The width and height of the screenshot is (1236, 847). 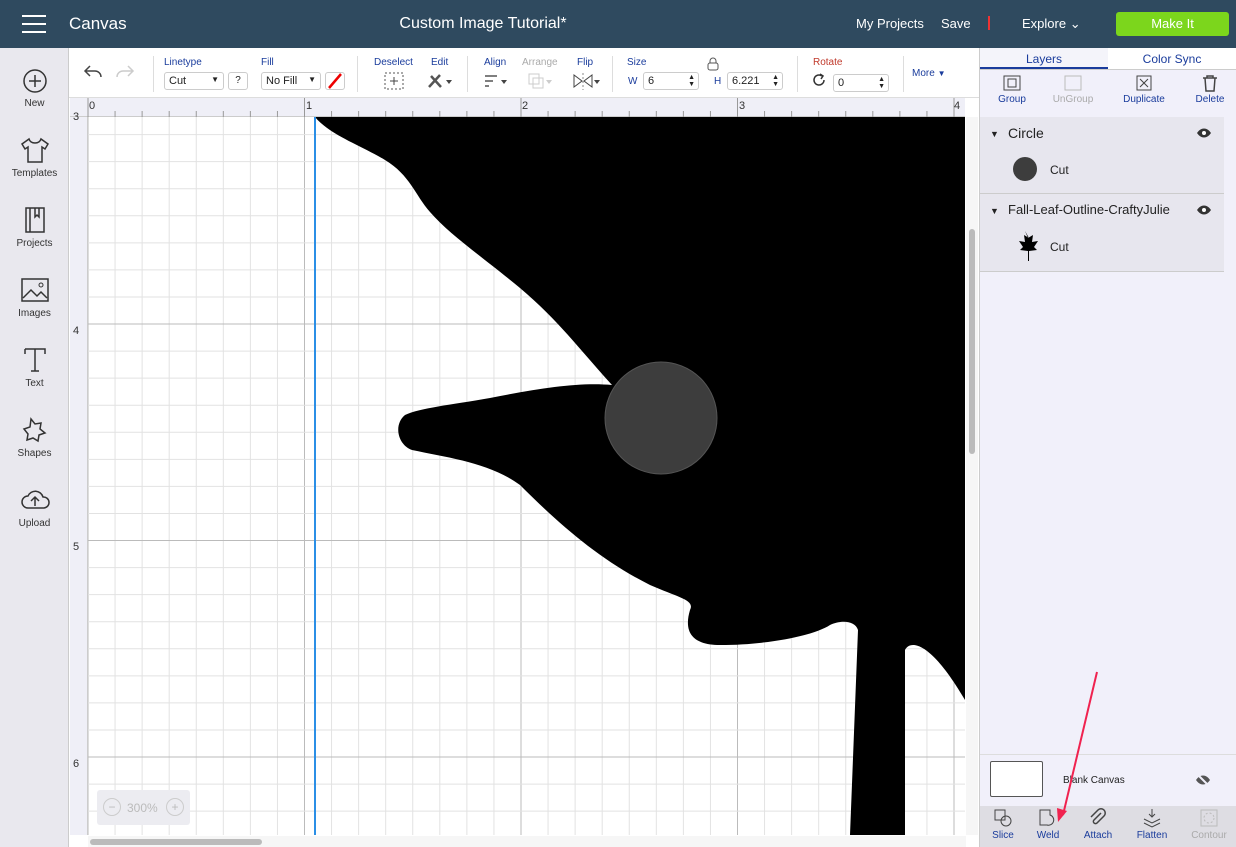 I want to click on arrange-label: Arrange, so click(x=540, y=62).